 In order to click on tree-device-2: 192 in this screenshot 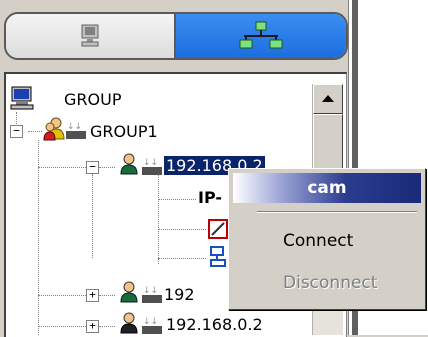, I will do `click(179, 294)`.